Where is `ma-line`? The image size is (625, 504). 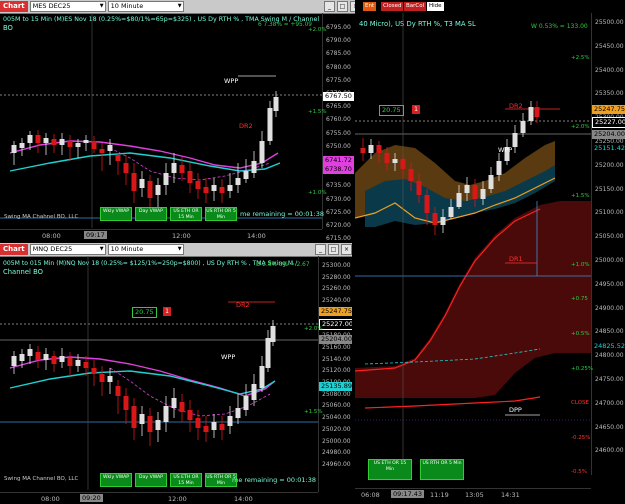 ma-line is located at coordinates (142, 382).